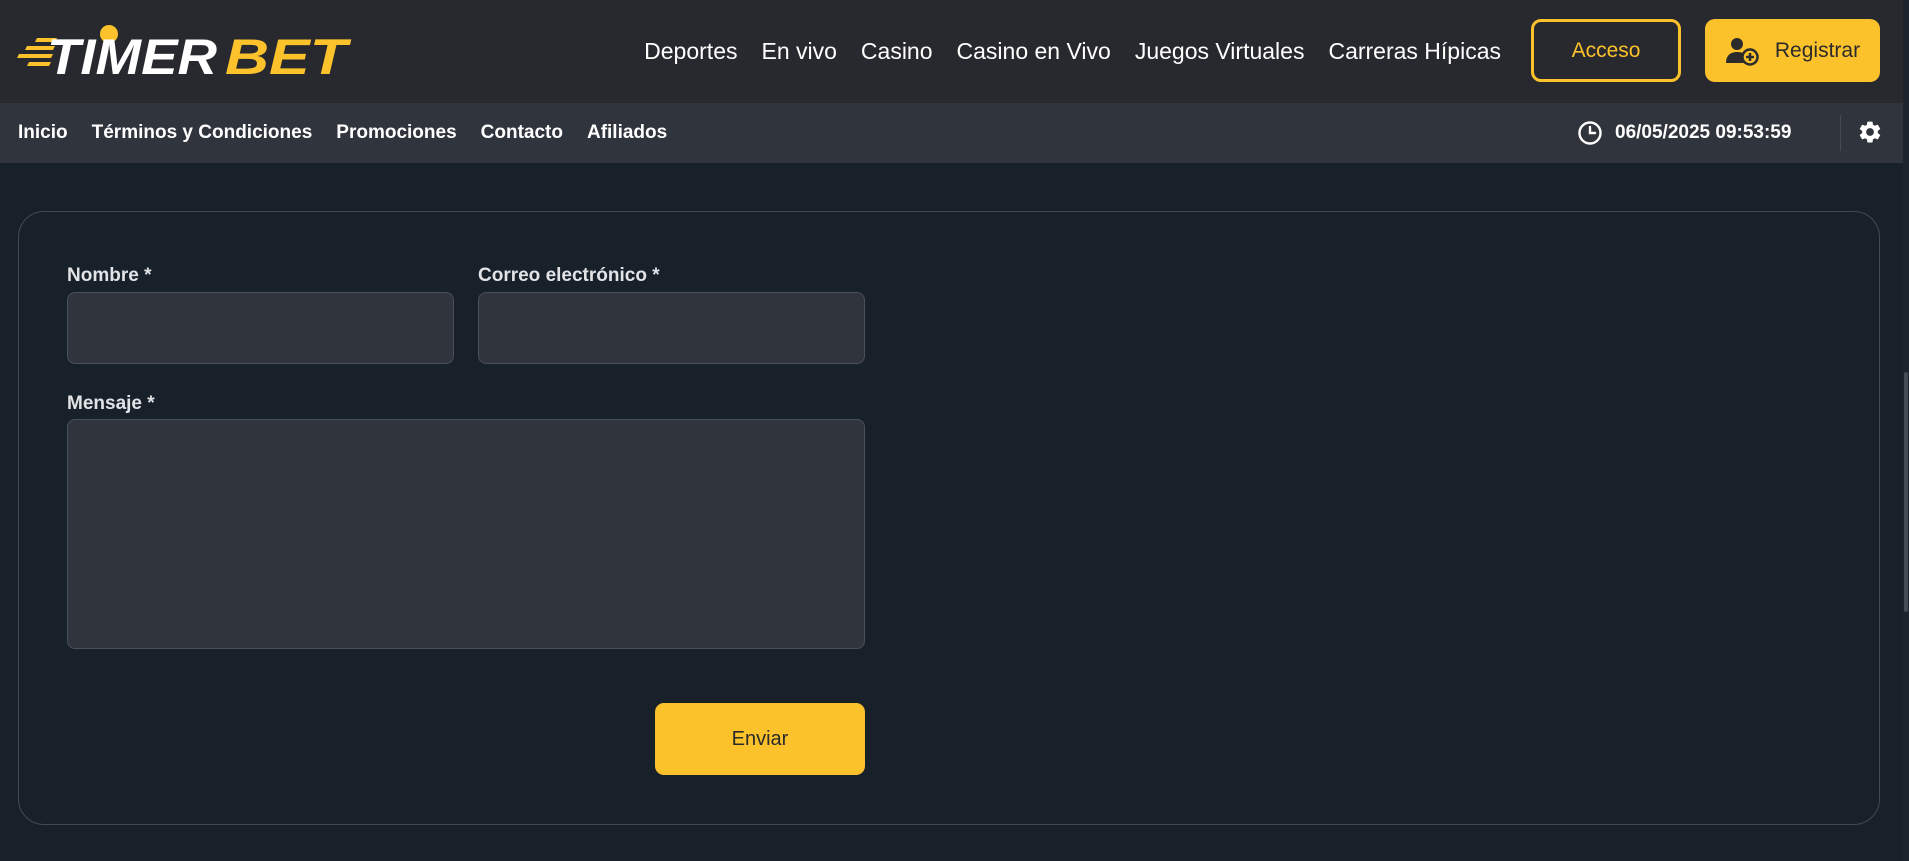 This screenshot has height=861, width=1909. I want to click on register-button: Registrar, so click(1792, 50).